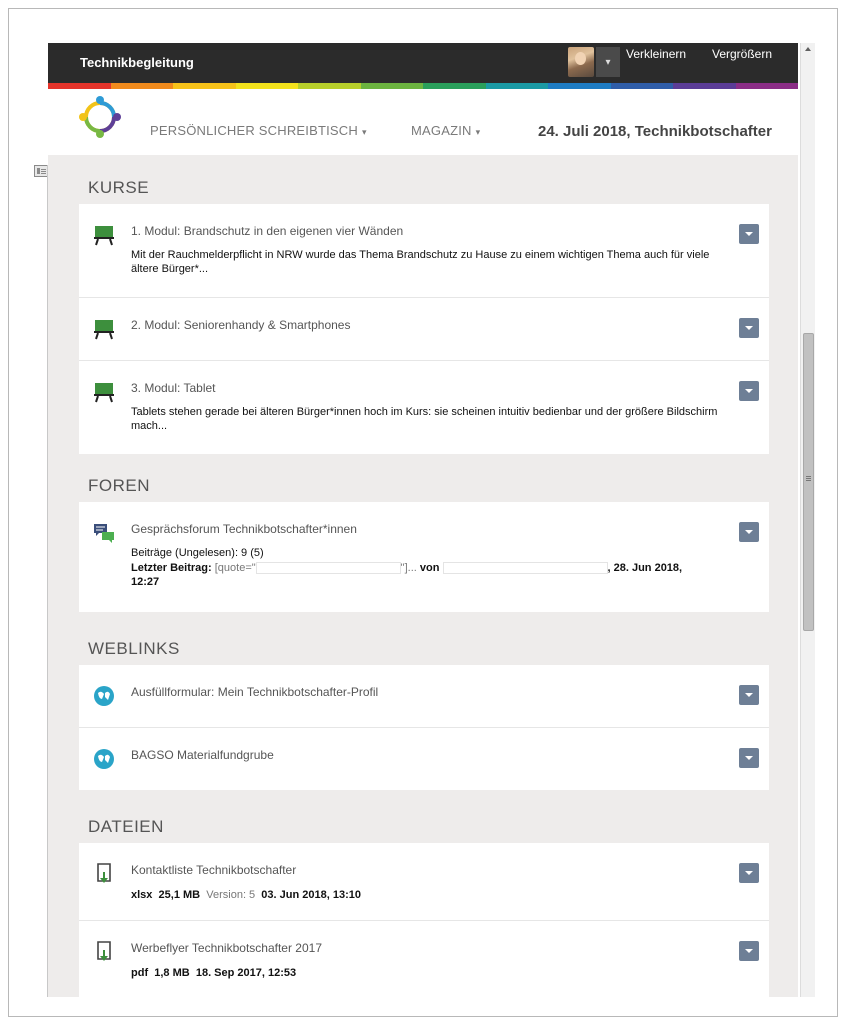  I want to click on last-post-by: von, so click(429, 568).